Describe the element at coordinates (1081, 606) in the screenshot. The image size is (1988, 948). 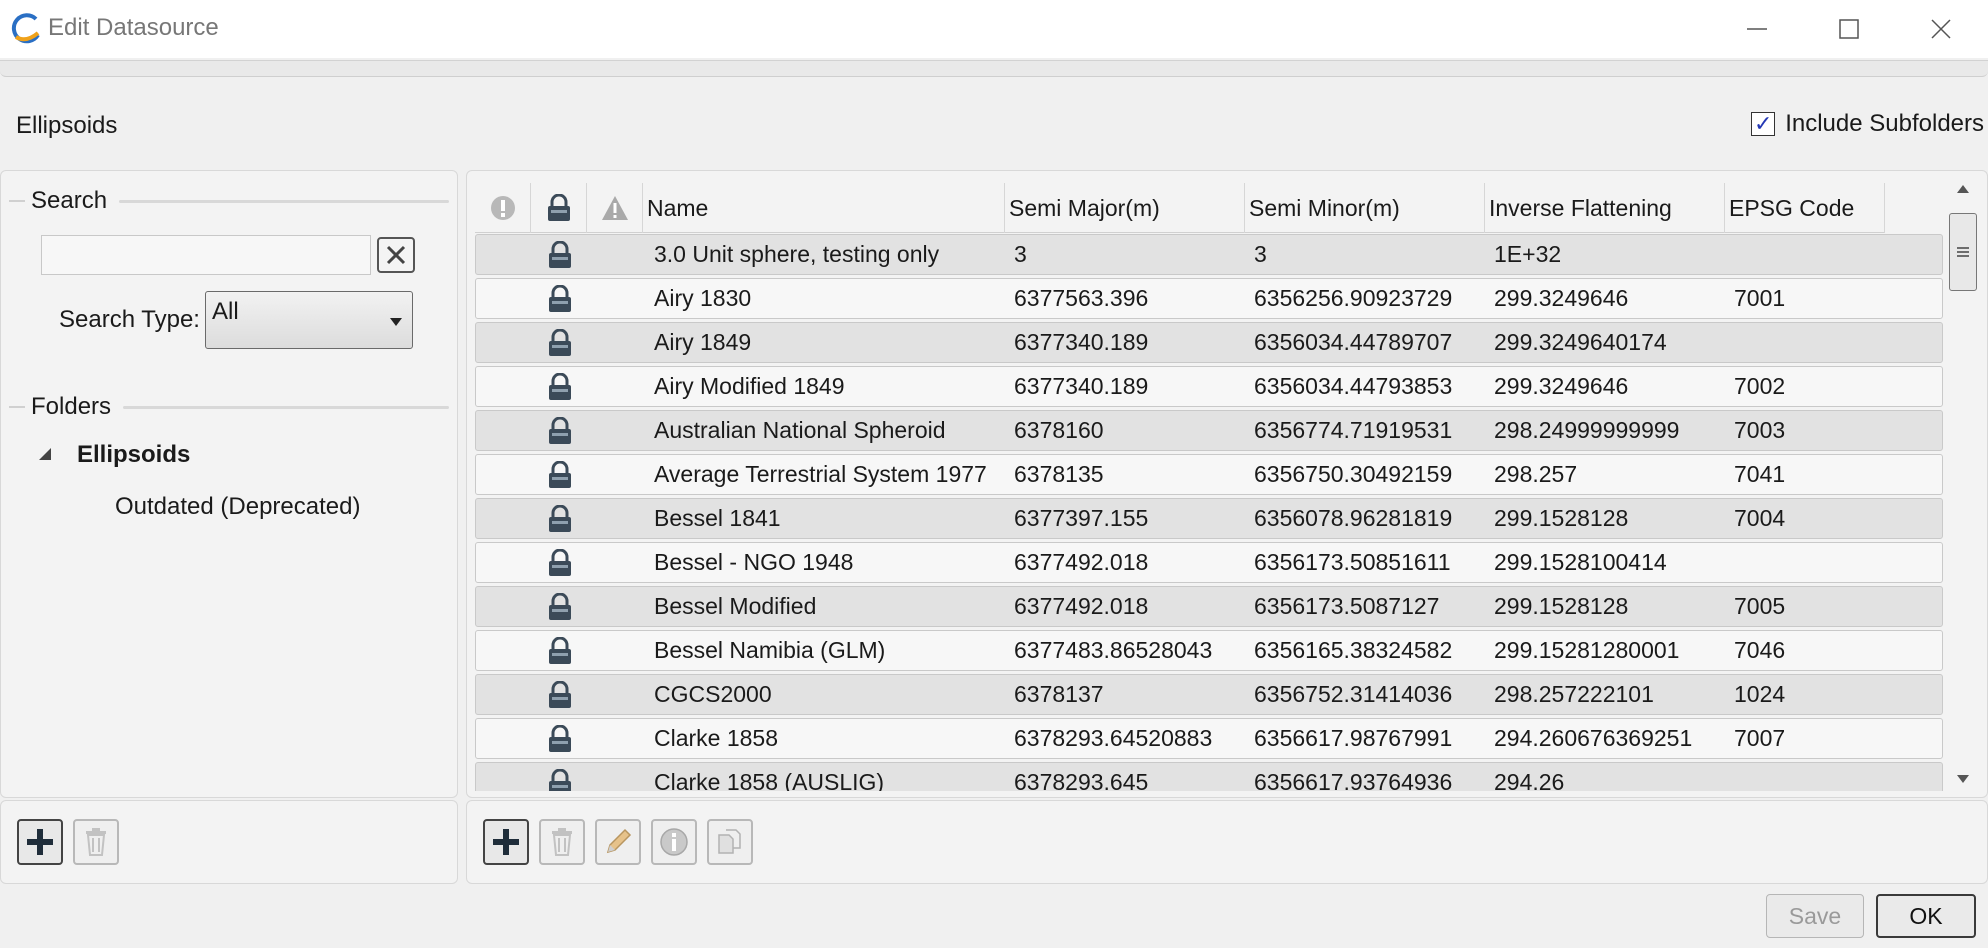
I see `row-semi-major-cell: 6377492.018` at that location.